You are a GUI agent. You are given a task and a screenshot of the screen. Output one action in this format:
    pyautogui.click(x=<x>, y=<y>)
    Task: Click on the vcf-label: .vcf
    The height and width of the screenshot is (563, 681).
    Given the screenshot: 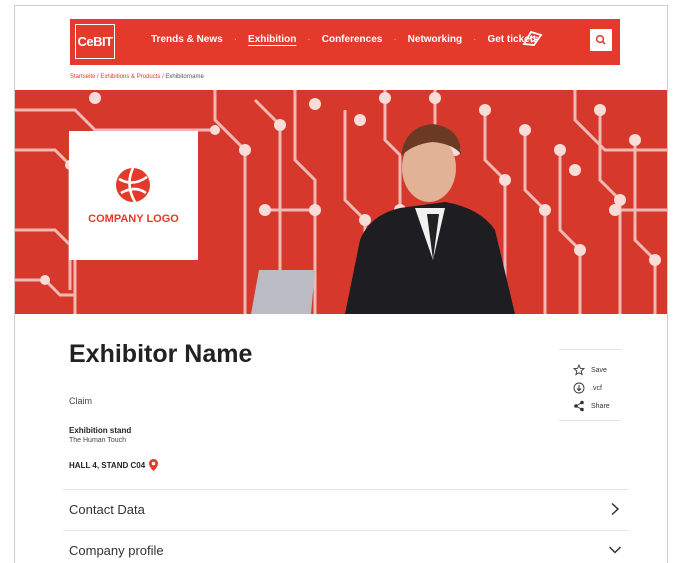 What is the action you would take?
    pyautogui.click(x=596, y=388)
    